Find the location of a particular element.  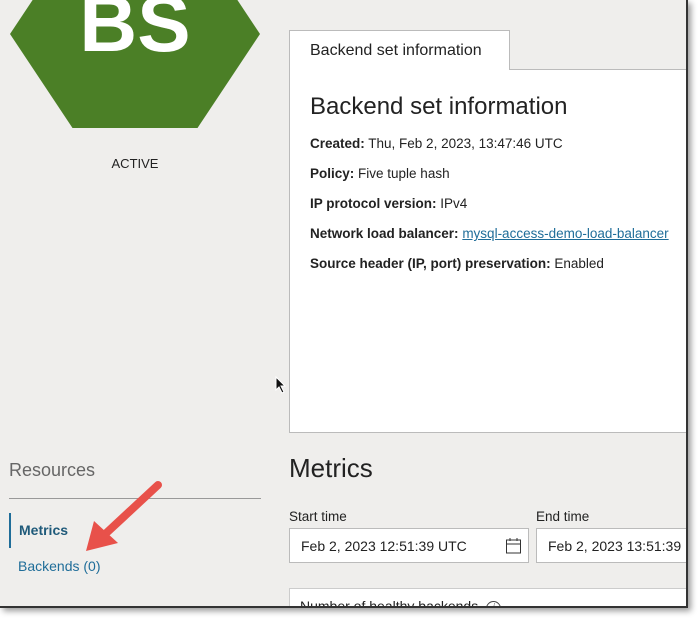

panel-title: Backend set information is located at coordinates (439, 106).